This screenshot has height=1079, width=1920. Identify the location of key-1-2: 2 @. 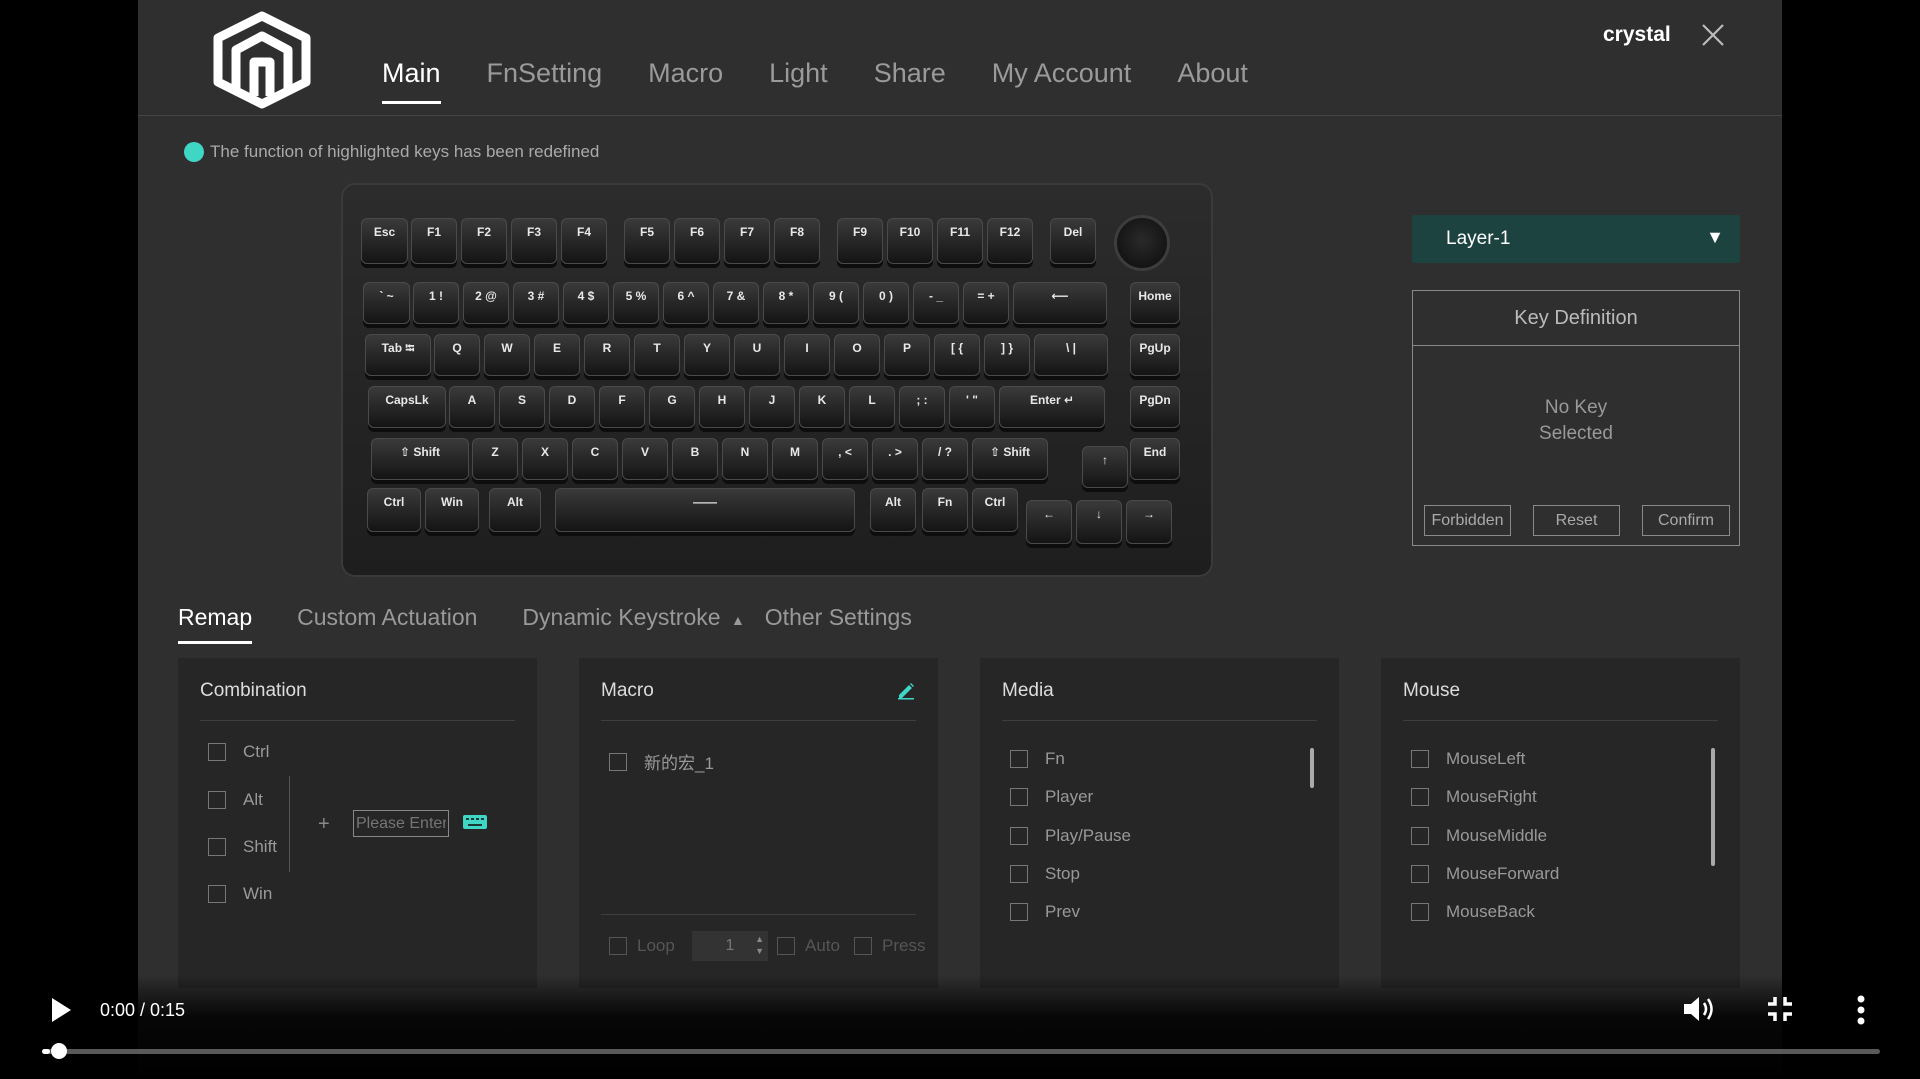
(486, 303).